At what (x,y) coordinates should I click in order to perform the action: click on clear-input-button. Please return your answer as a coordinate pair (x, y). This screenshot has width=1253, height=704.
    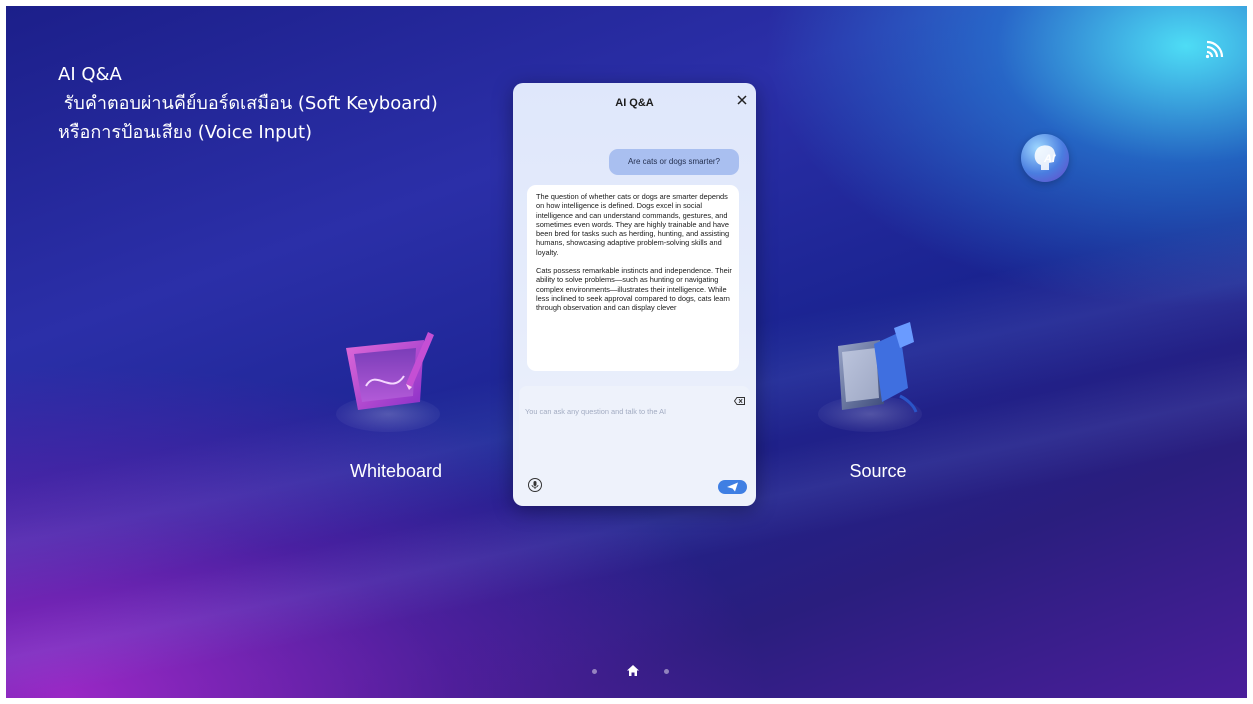
    Looking at the image, I should click on (739, 398).